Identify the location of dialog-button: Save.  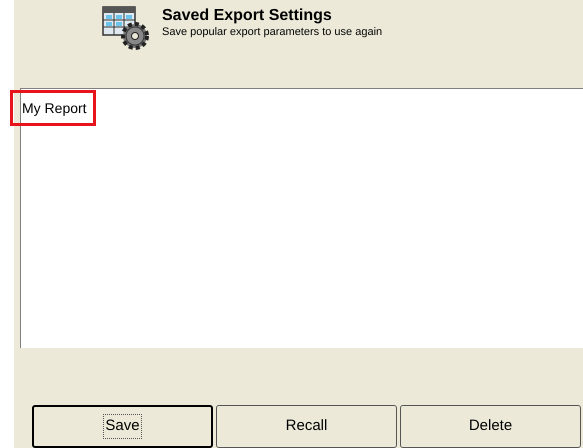
(122, 426).